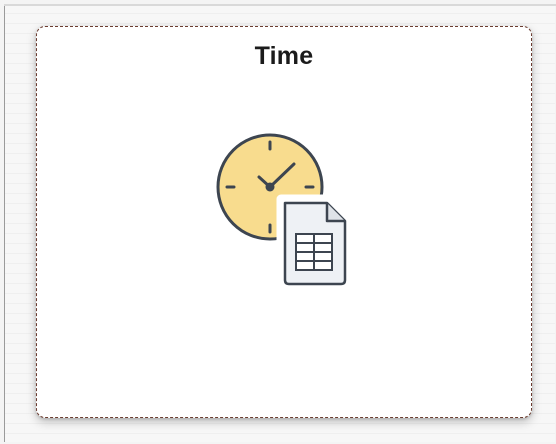 Image resolution: width=556 pixels, height=444 pixels. What do you see at coordinates (280, 5) in the screenshot?
I see `window-frame-top` at bounding box center [280, 5].